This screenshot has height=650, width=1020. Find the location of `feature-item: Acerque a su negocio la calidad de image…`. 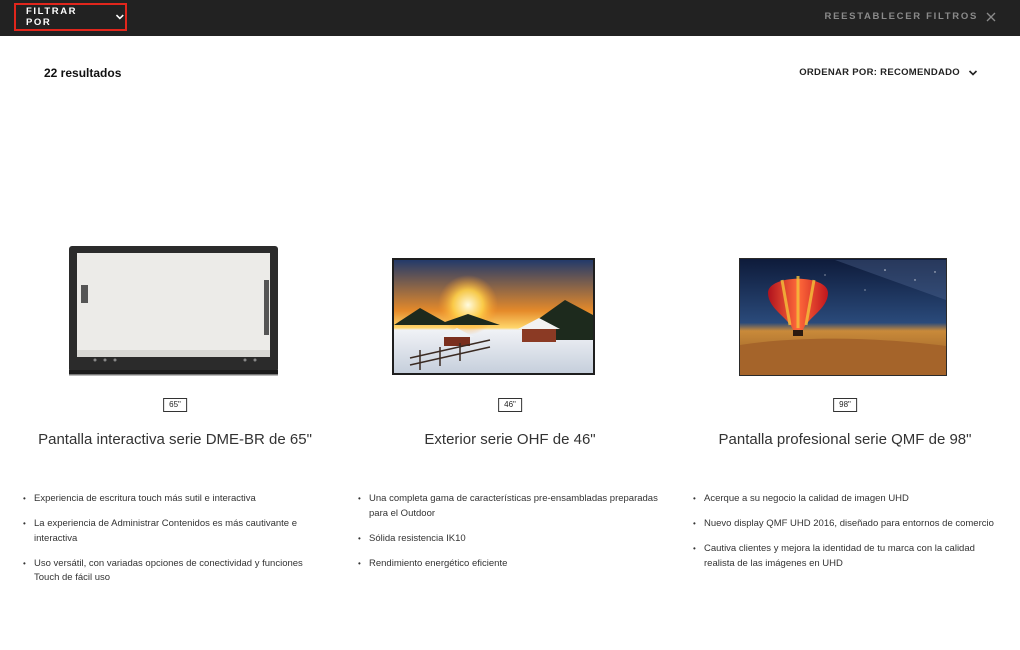

feature-item: Acerque a su negocio la calidad de image… is located at coordinates (845, 499).